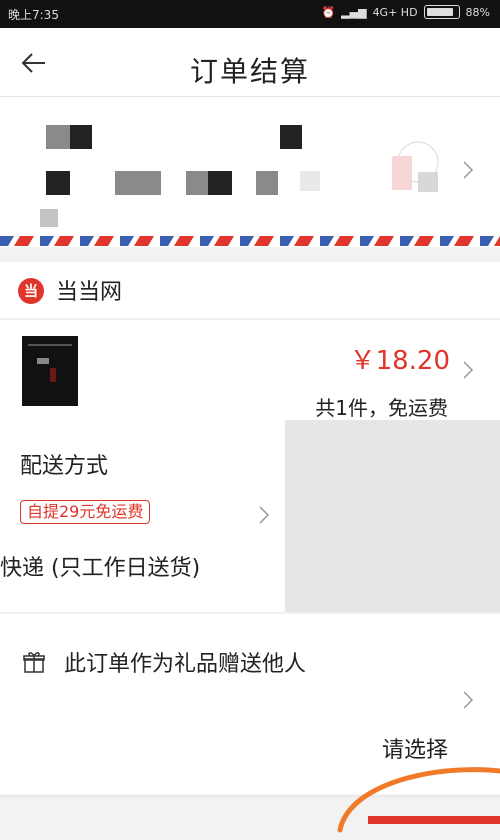  What do you see at coordinates (441, 12) in the screenshot?
I see `battery-icon` at bounding box center [441, 12].